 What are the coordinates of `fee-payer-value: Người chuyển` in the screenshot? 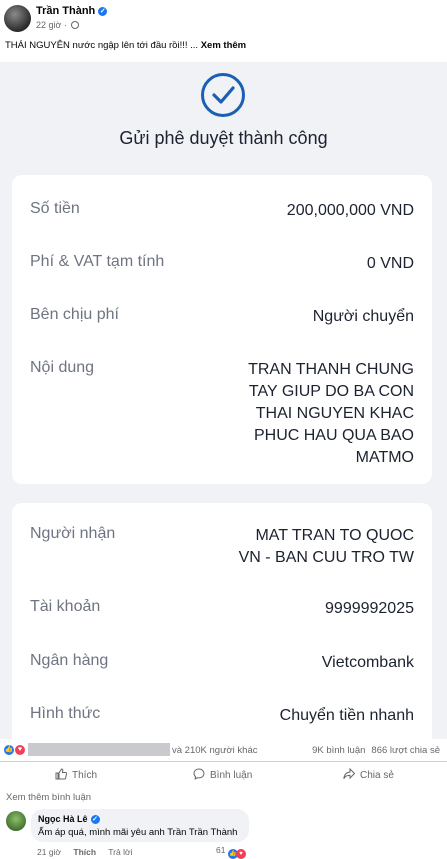 It's located at (363, 316).